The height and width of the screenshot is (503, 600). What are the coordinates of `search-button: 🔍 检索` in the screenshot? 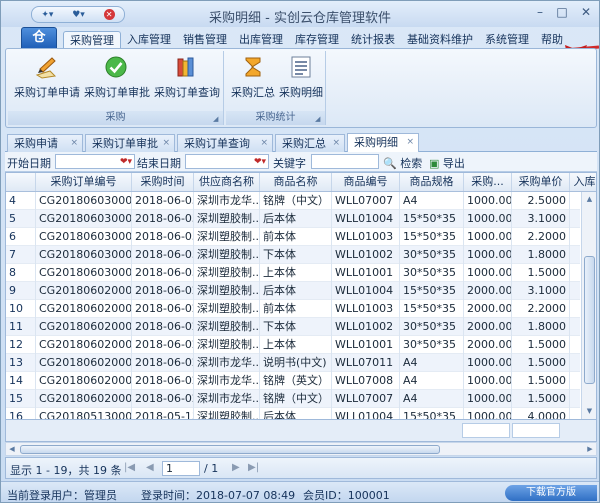 It's located at (402, 163).